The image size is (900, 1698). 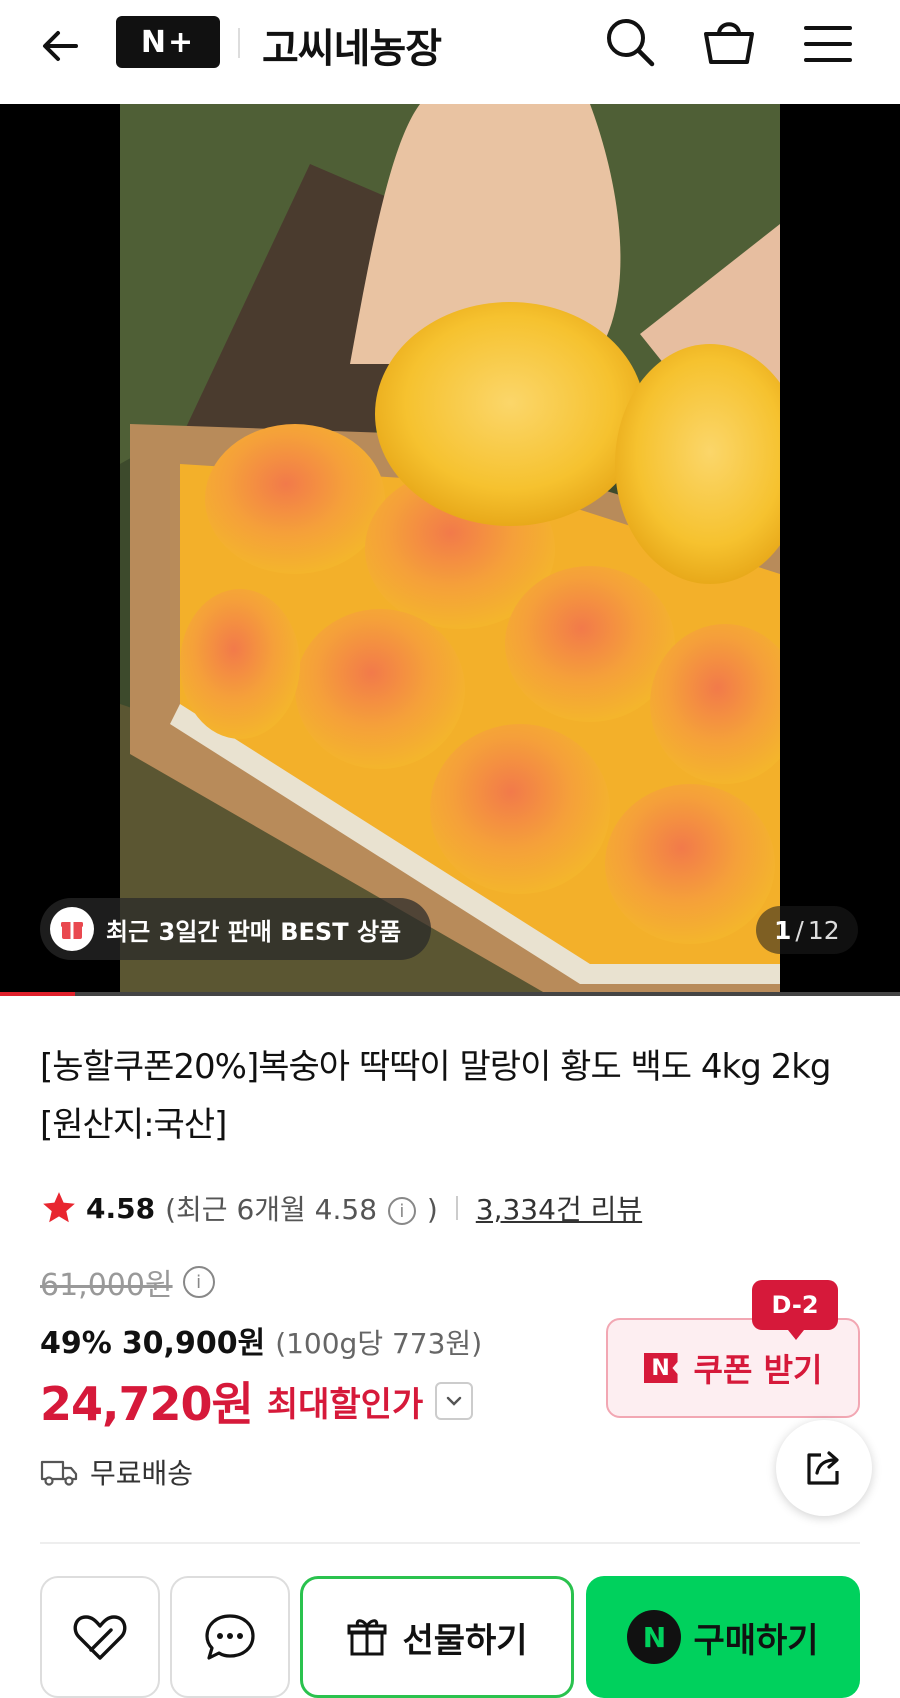 What do you see at coordinates (147, 1404) in the screenshot?
I see `max-discount-price: 24,720원` at bounding box center [147, 1404].